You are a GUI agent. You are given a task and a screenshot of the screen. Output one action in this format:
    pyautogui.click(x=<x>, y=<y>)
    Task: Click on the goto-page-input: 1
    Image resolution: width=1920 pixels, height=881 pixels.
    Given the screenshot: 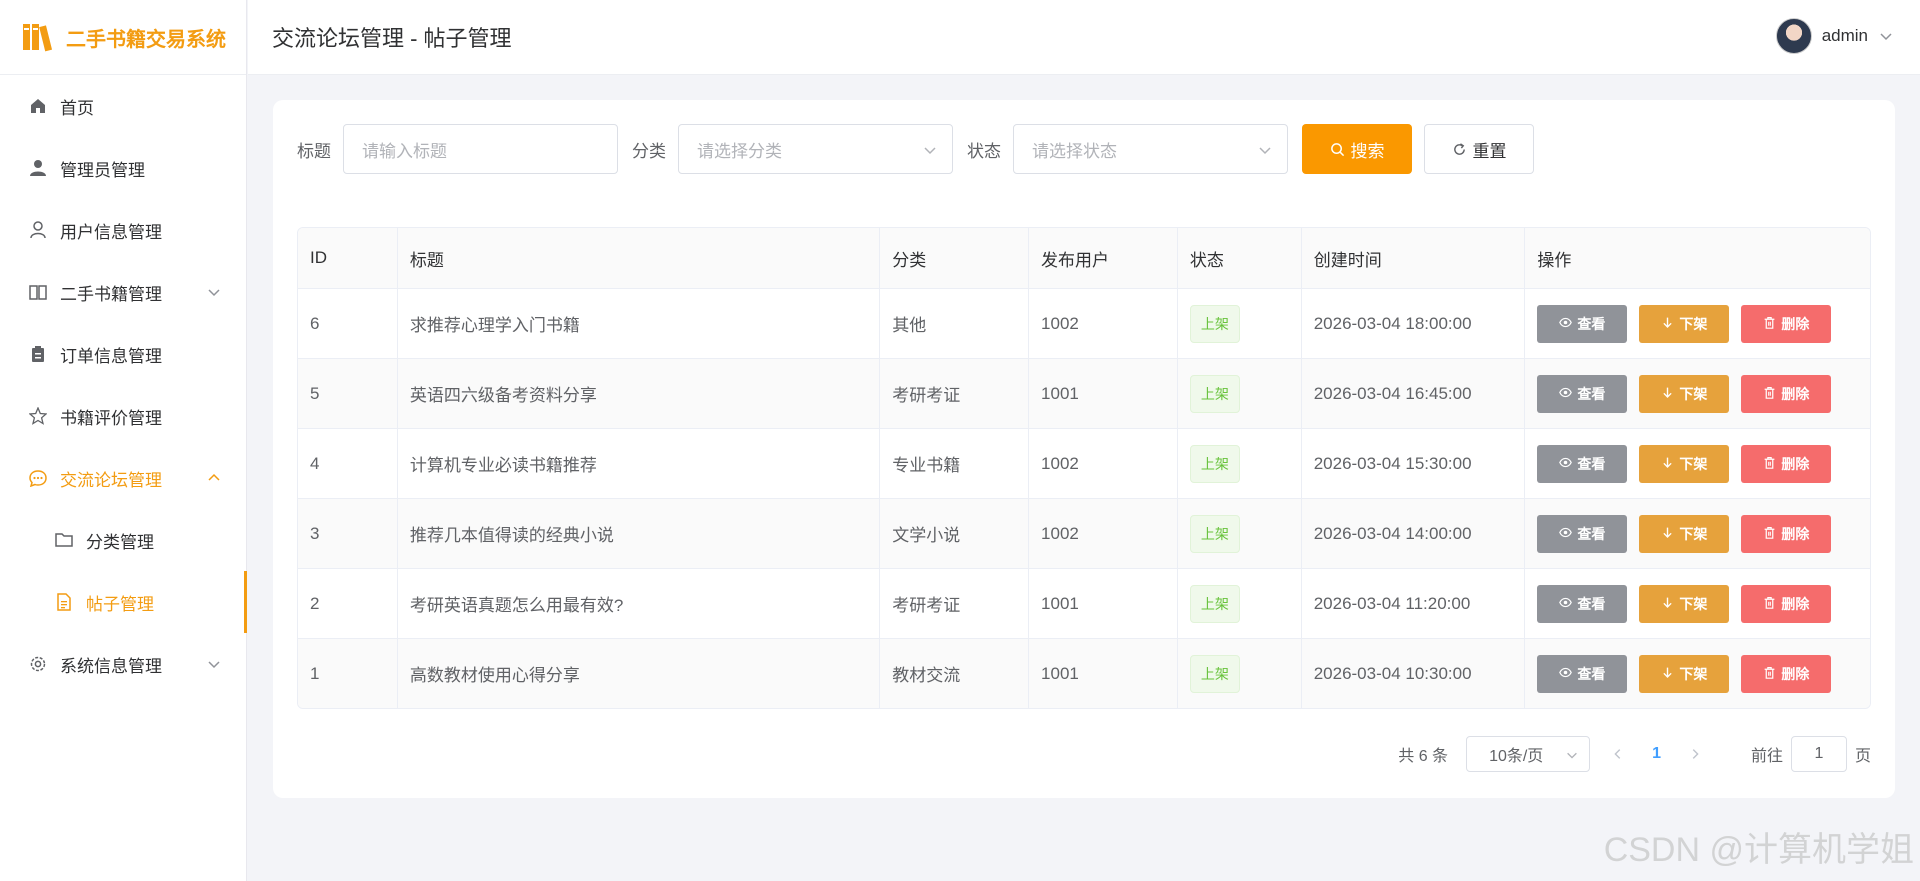 What is the action you would take?
    pyautogui.click(x=1818, y=754)
    